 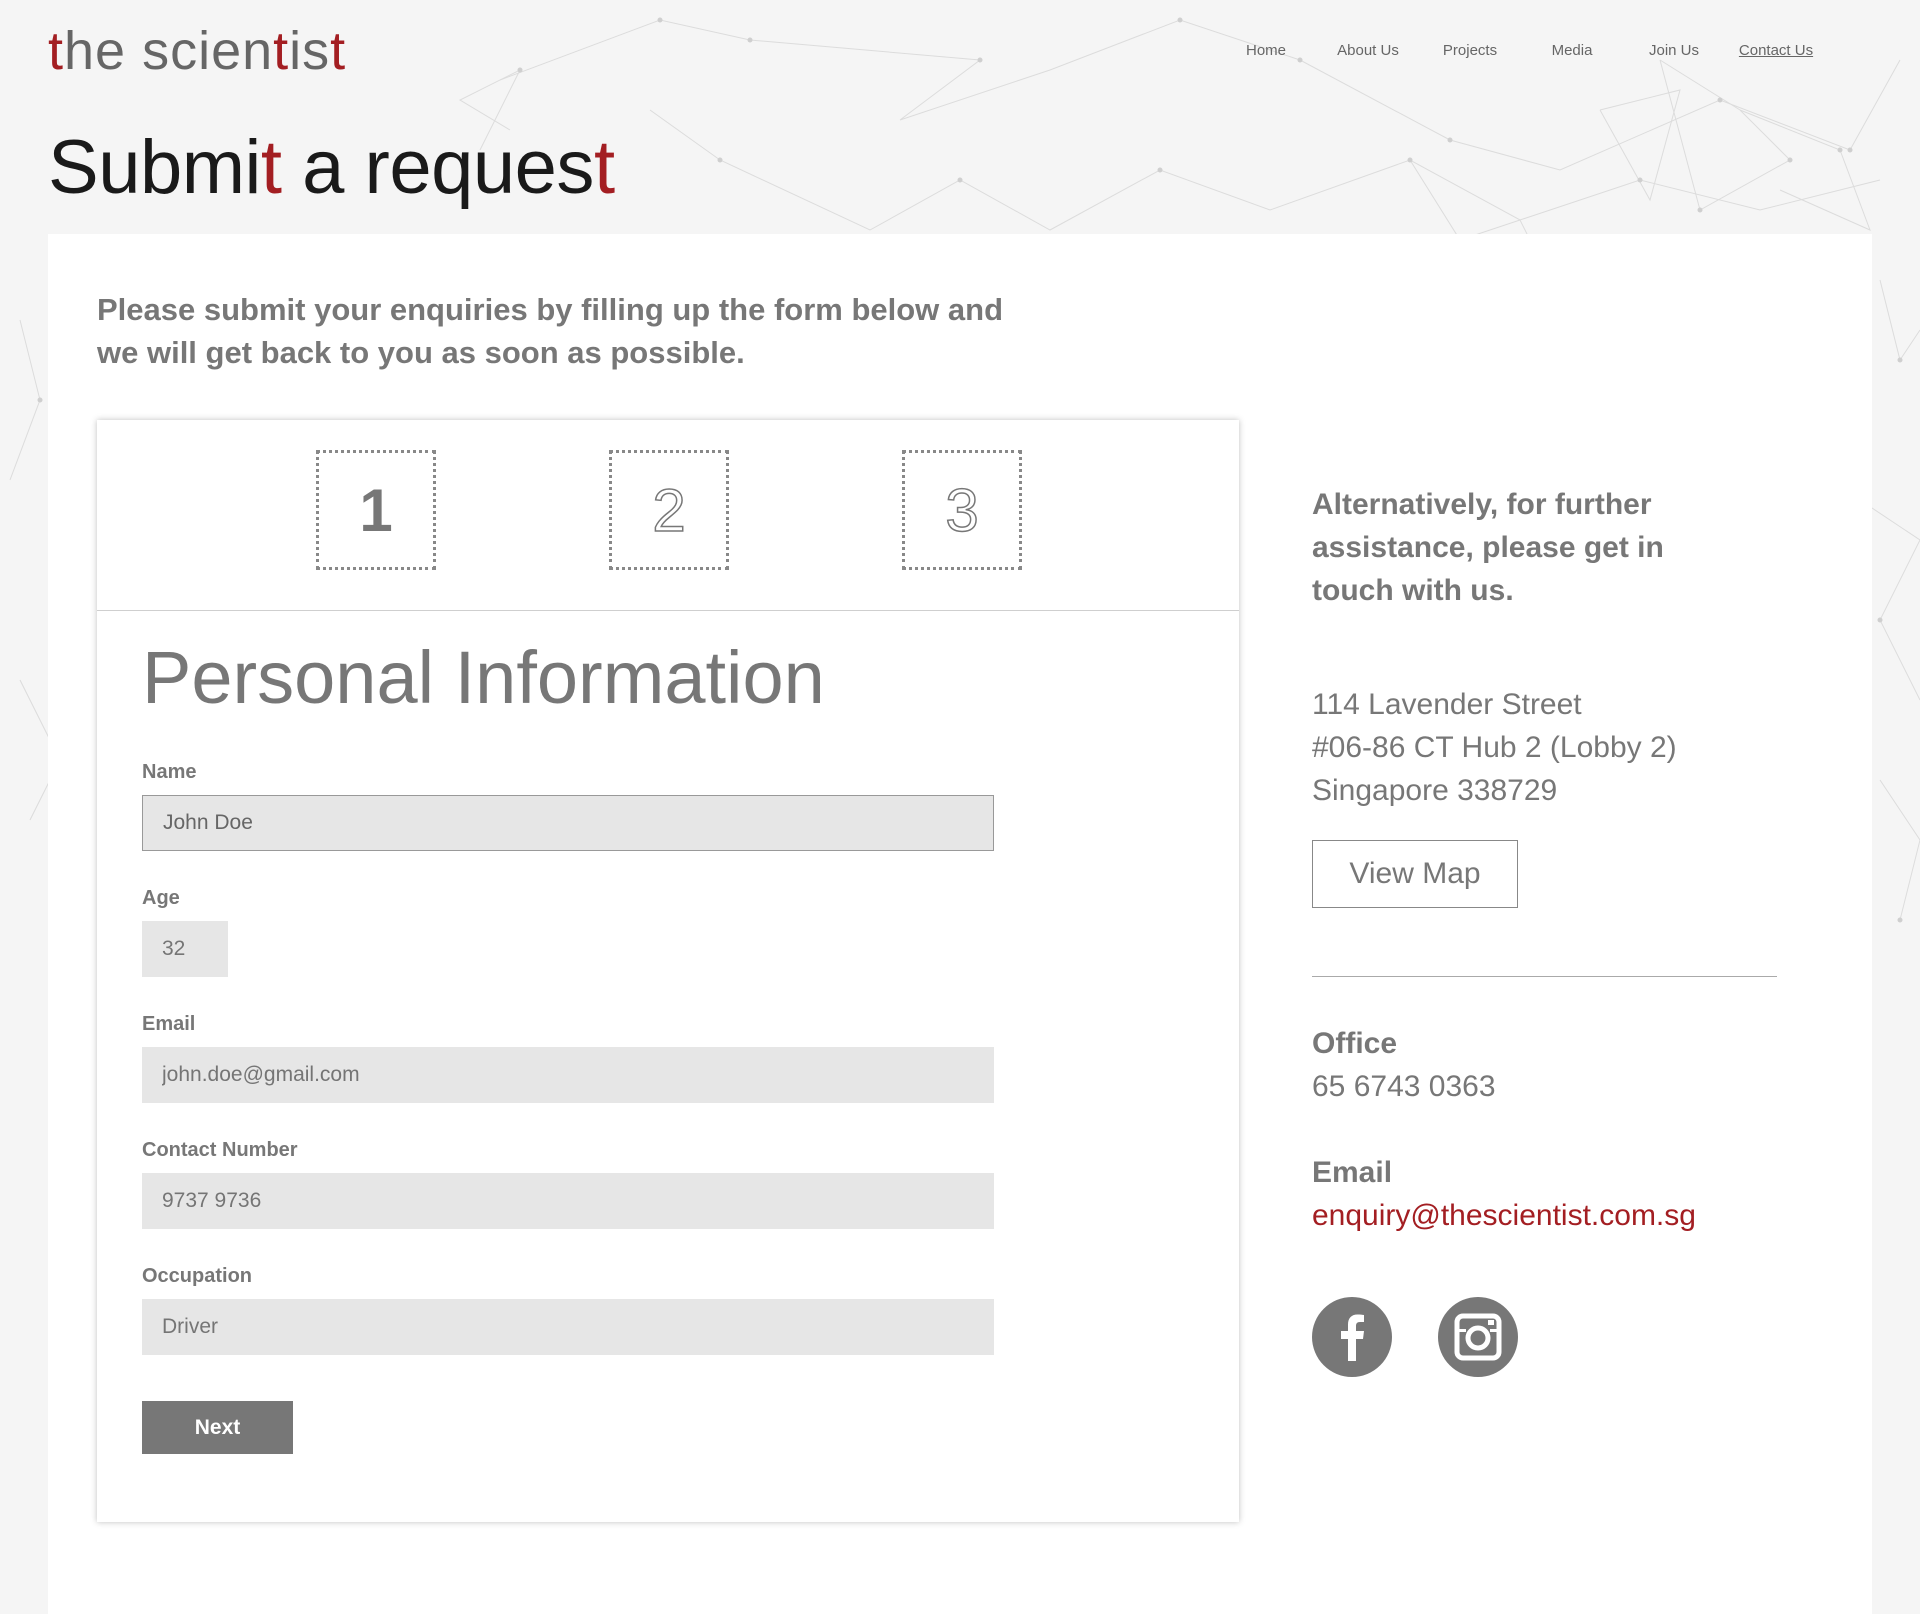 I want to click on office-label: Office, so click(x=1355, y=1043).